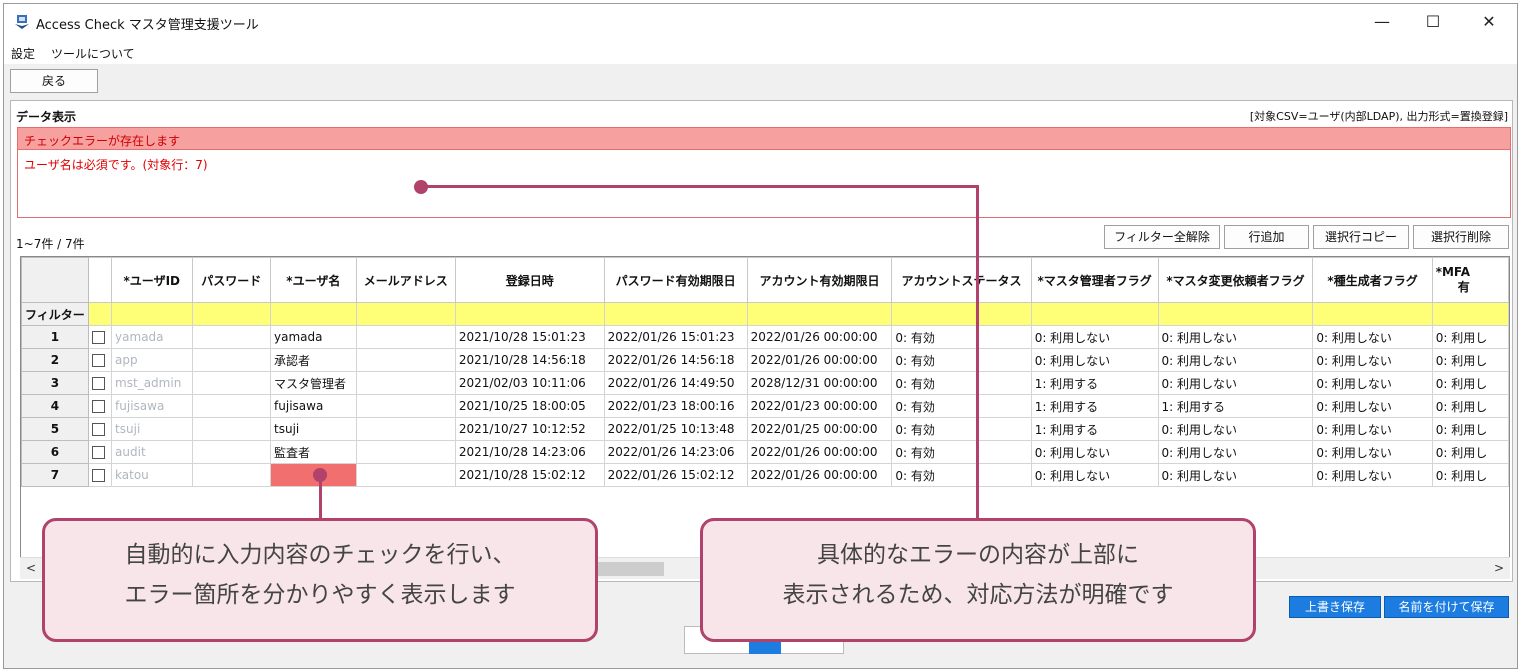 The height and width of the screenshot is (672, 1521). What do you see at coordinates (819, 406) in the screenshot?
I see `table-cell: 2022/01/23 00:00:00` at bounding box center [819, 406].